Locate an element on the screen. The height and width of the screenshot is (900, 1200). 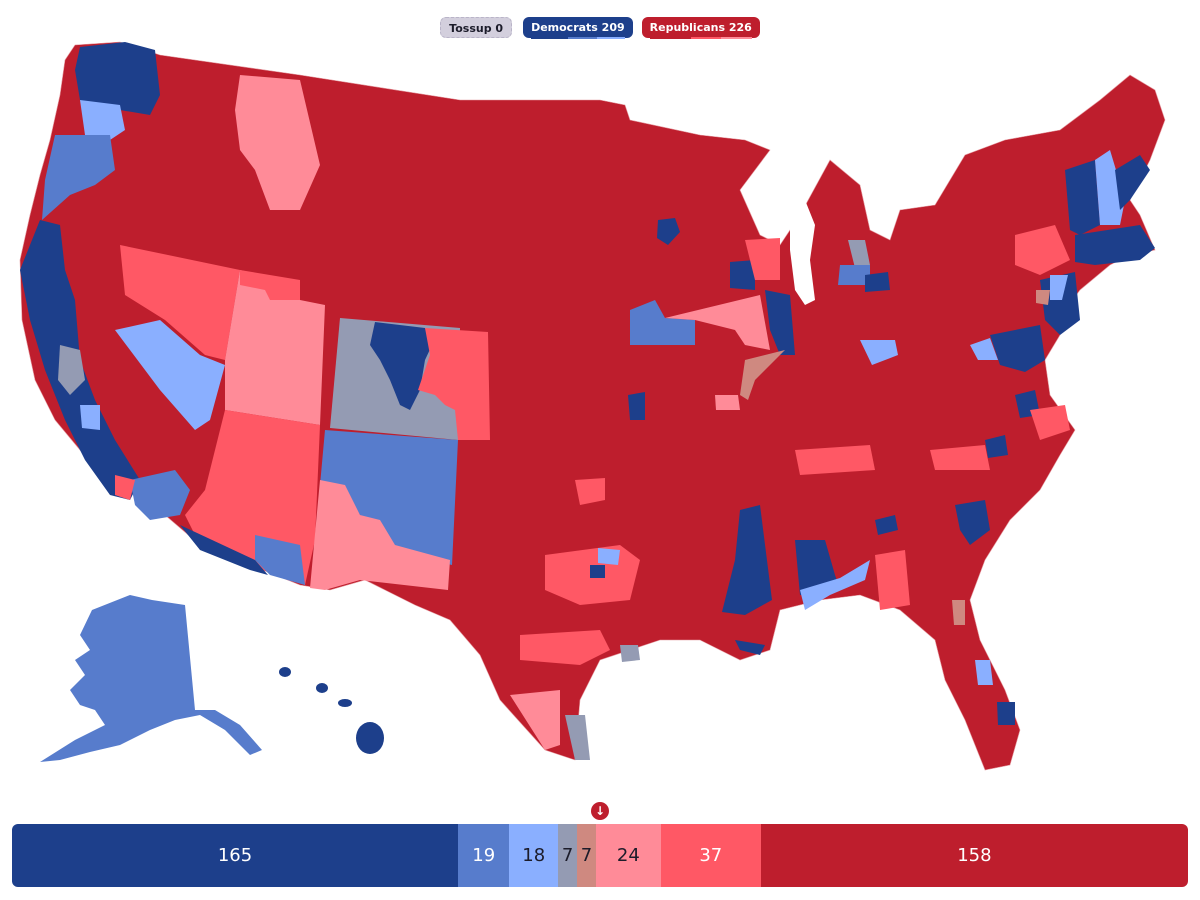
seat-segment-label: 37 is located at coordinates (711, 855).